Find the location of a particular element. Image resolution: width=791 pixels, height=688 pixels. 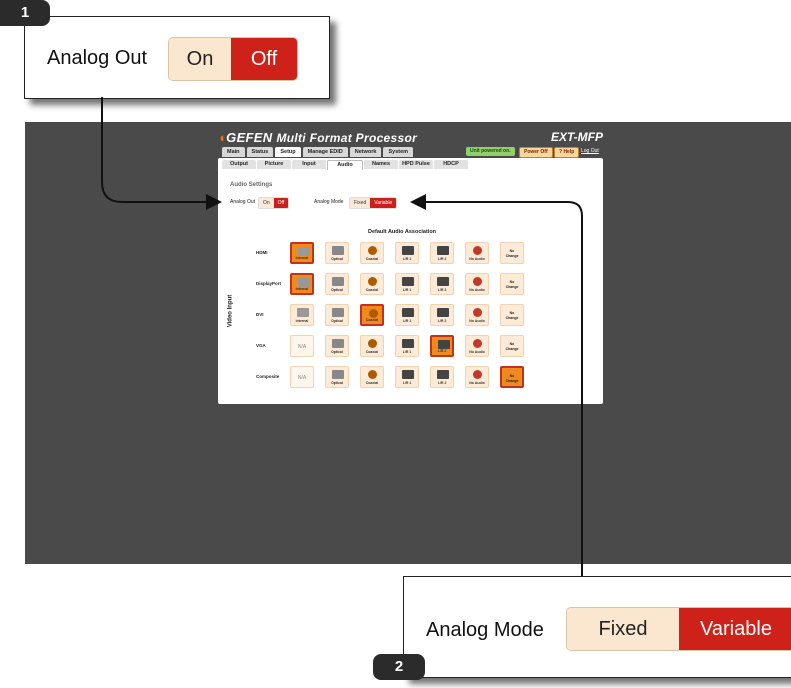

arrow-to-analog-out is located at coordinates (161, 153).